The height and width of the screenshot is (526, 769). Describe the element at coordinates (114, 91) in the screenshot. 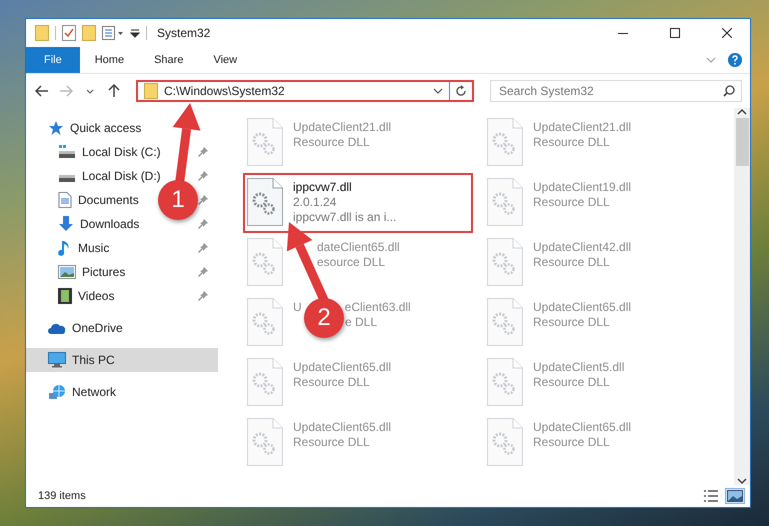

I see `up-arrow-icon` at that location.